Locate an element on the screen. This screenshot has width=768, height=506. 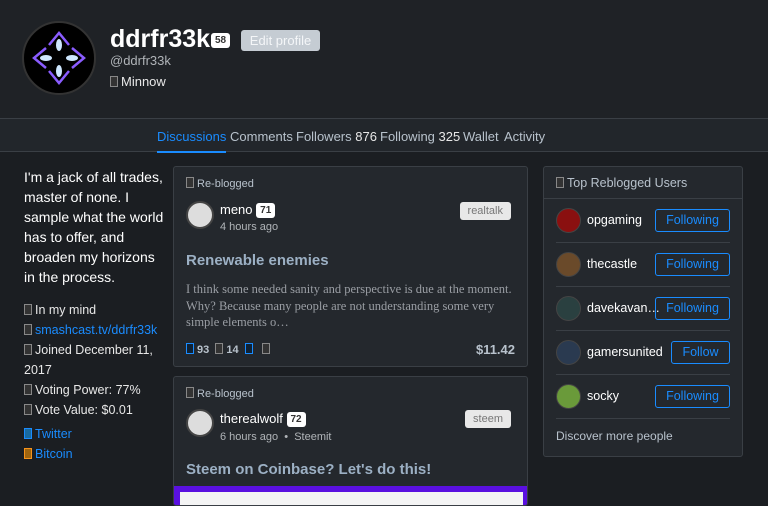
comment-icon is located at coordinates (219, 348).